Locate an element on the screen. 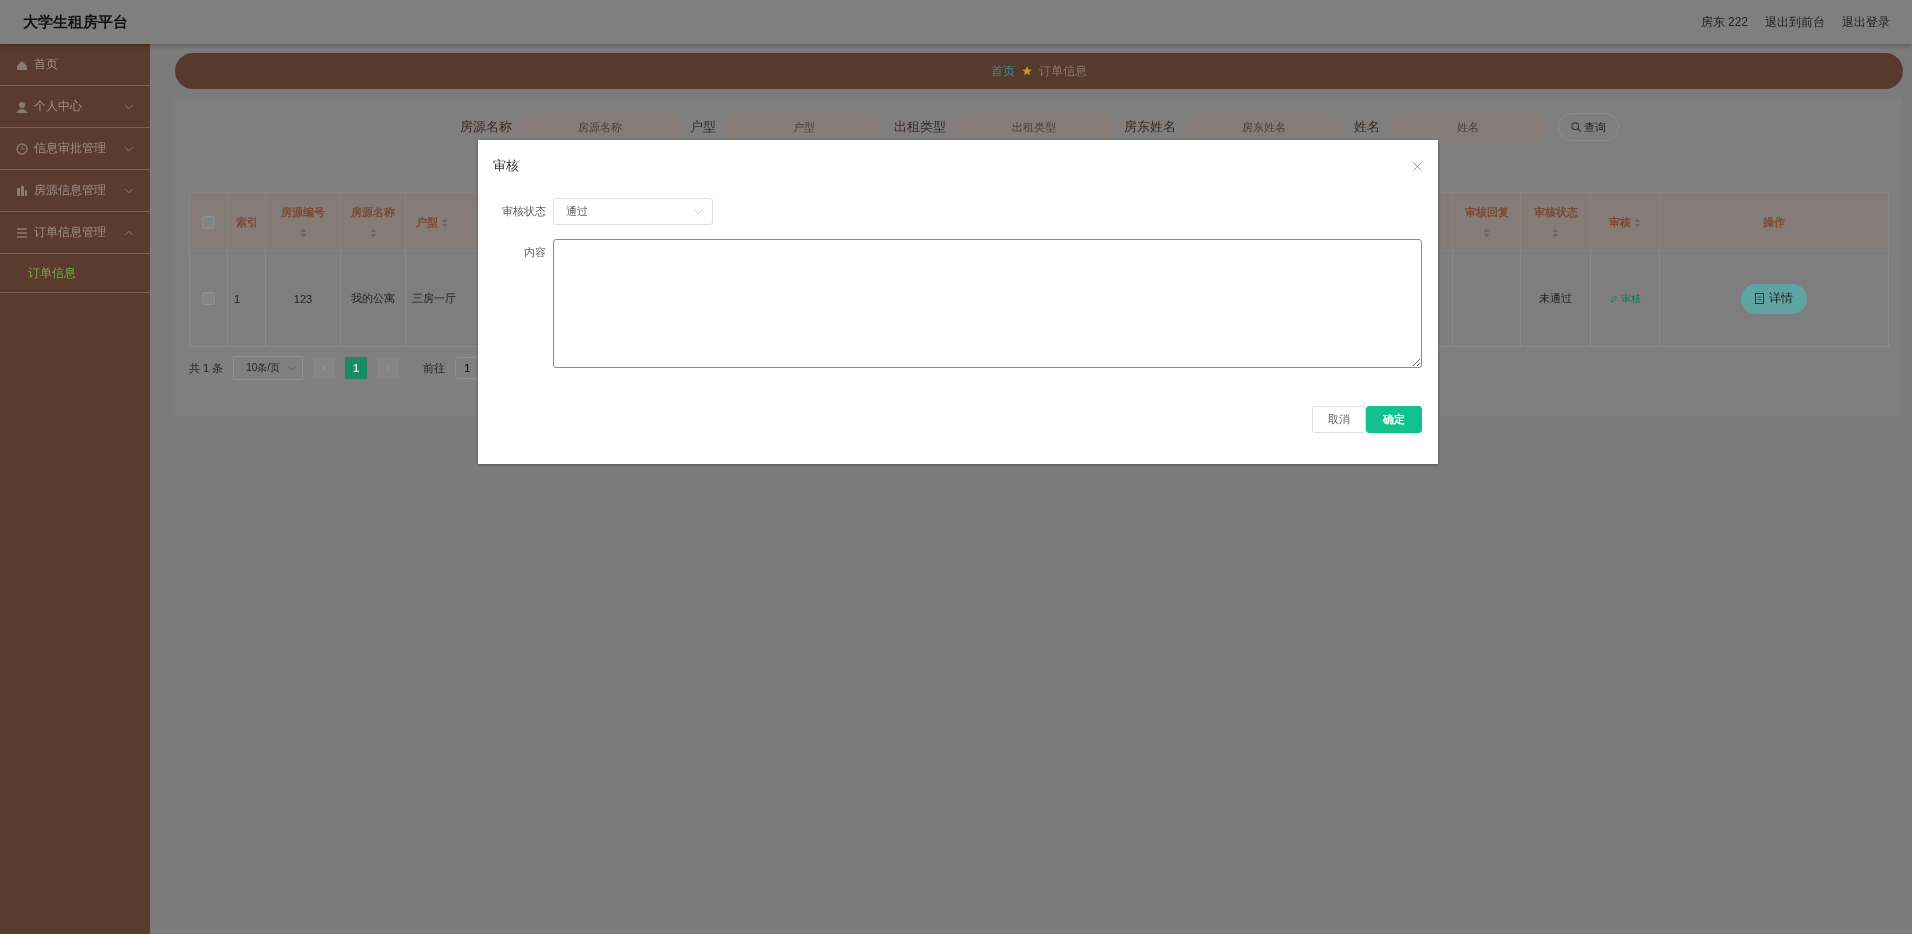 The width and height of the screenshot is (1912, 934). dialog-title: 审核 is located at coordinates (506, 166).